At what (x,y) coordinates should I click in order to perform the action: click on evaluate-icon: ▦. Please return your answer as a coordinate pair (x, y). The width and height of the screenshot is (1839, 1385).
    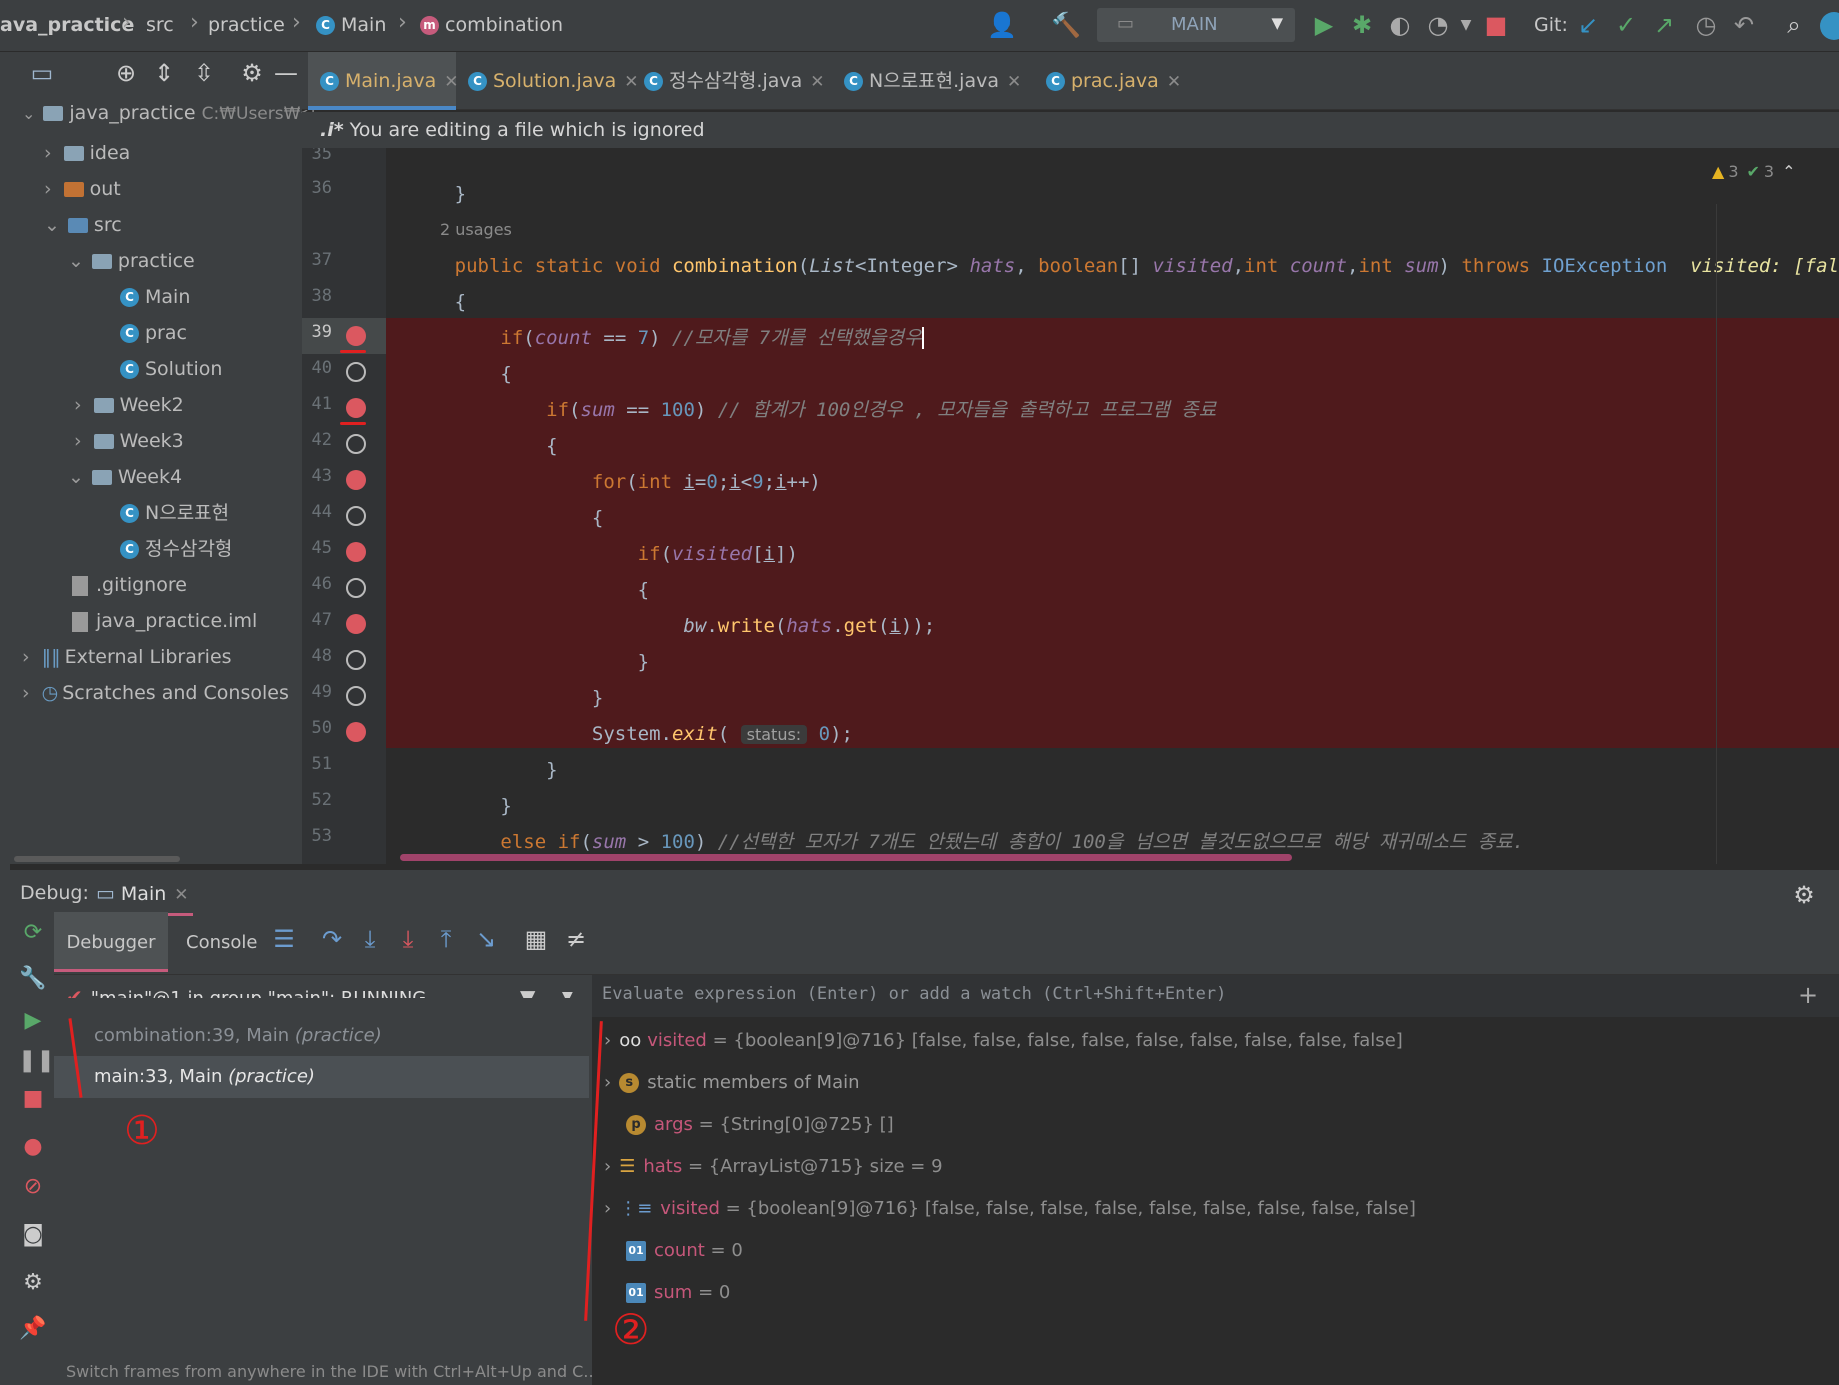
    Looking at the image, I should click on (536, 939).